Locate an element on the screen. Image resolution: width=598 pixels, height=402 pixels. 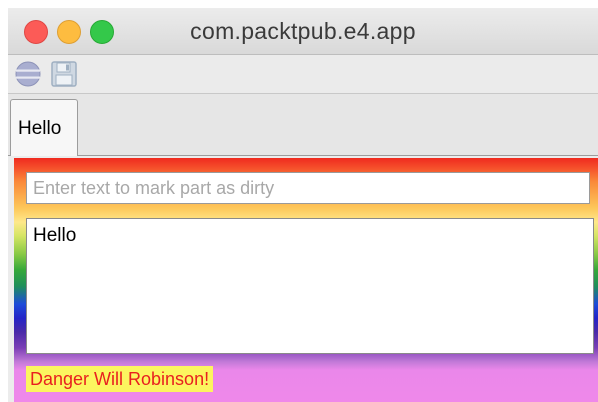
save-icon is located at coordinates (64, 74).